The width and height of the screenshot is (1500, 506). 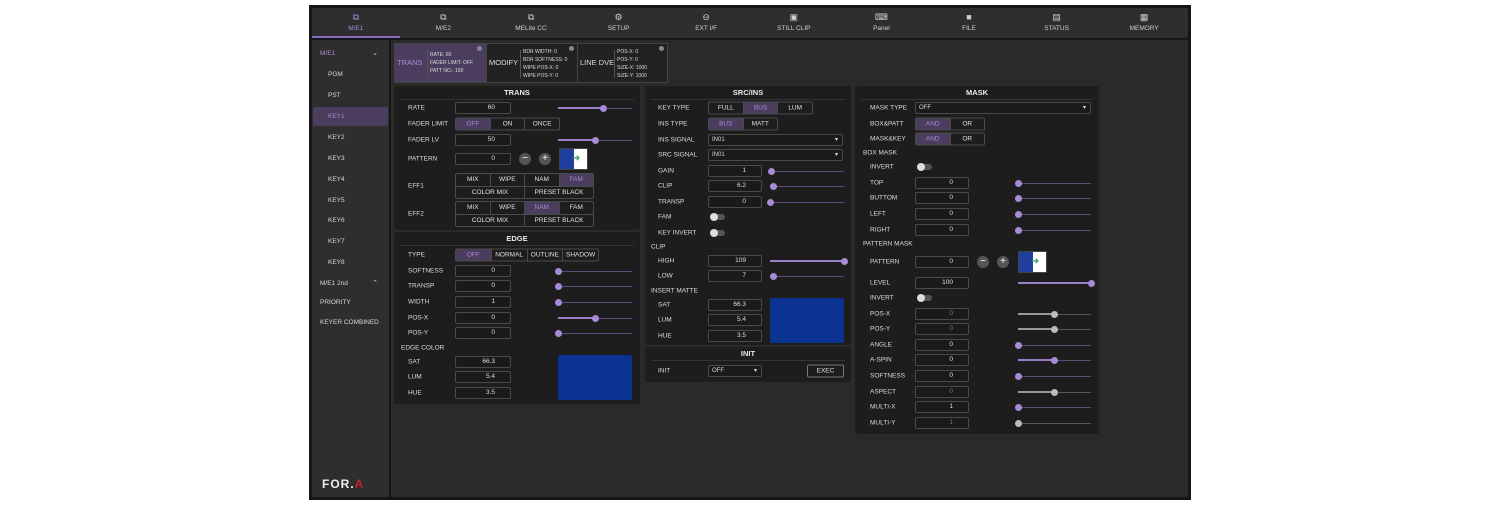 What do you see at coordinates (1052, 345) in the screenshot?
I see `angle-slider` at bounding box center [1052, 345].